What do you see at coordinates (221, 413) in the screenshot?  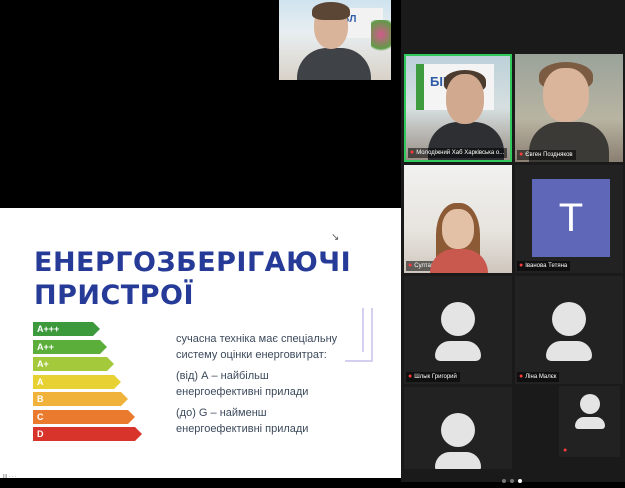 I see `desc-line: (до) G – найменш` at bounding box center [221, 413].